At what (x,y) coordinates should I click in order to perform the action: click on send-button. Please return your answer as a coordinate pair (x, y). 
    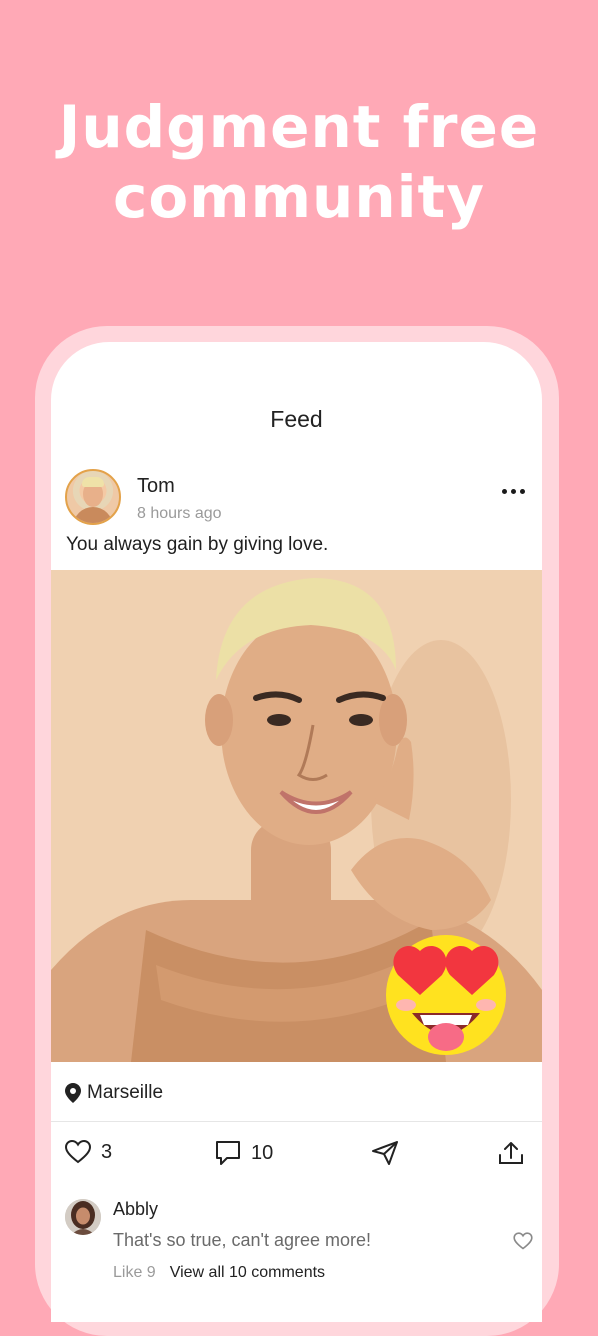
    Looking at the image, I should click on (385, 1153).